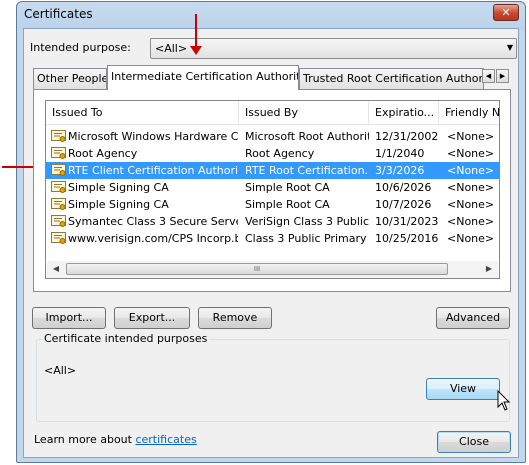  I want to click on view-button: View, so click(463, 389).